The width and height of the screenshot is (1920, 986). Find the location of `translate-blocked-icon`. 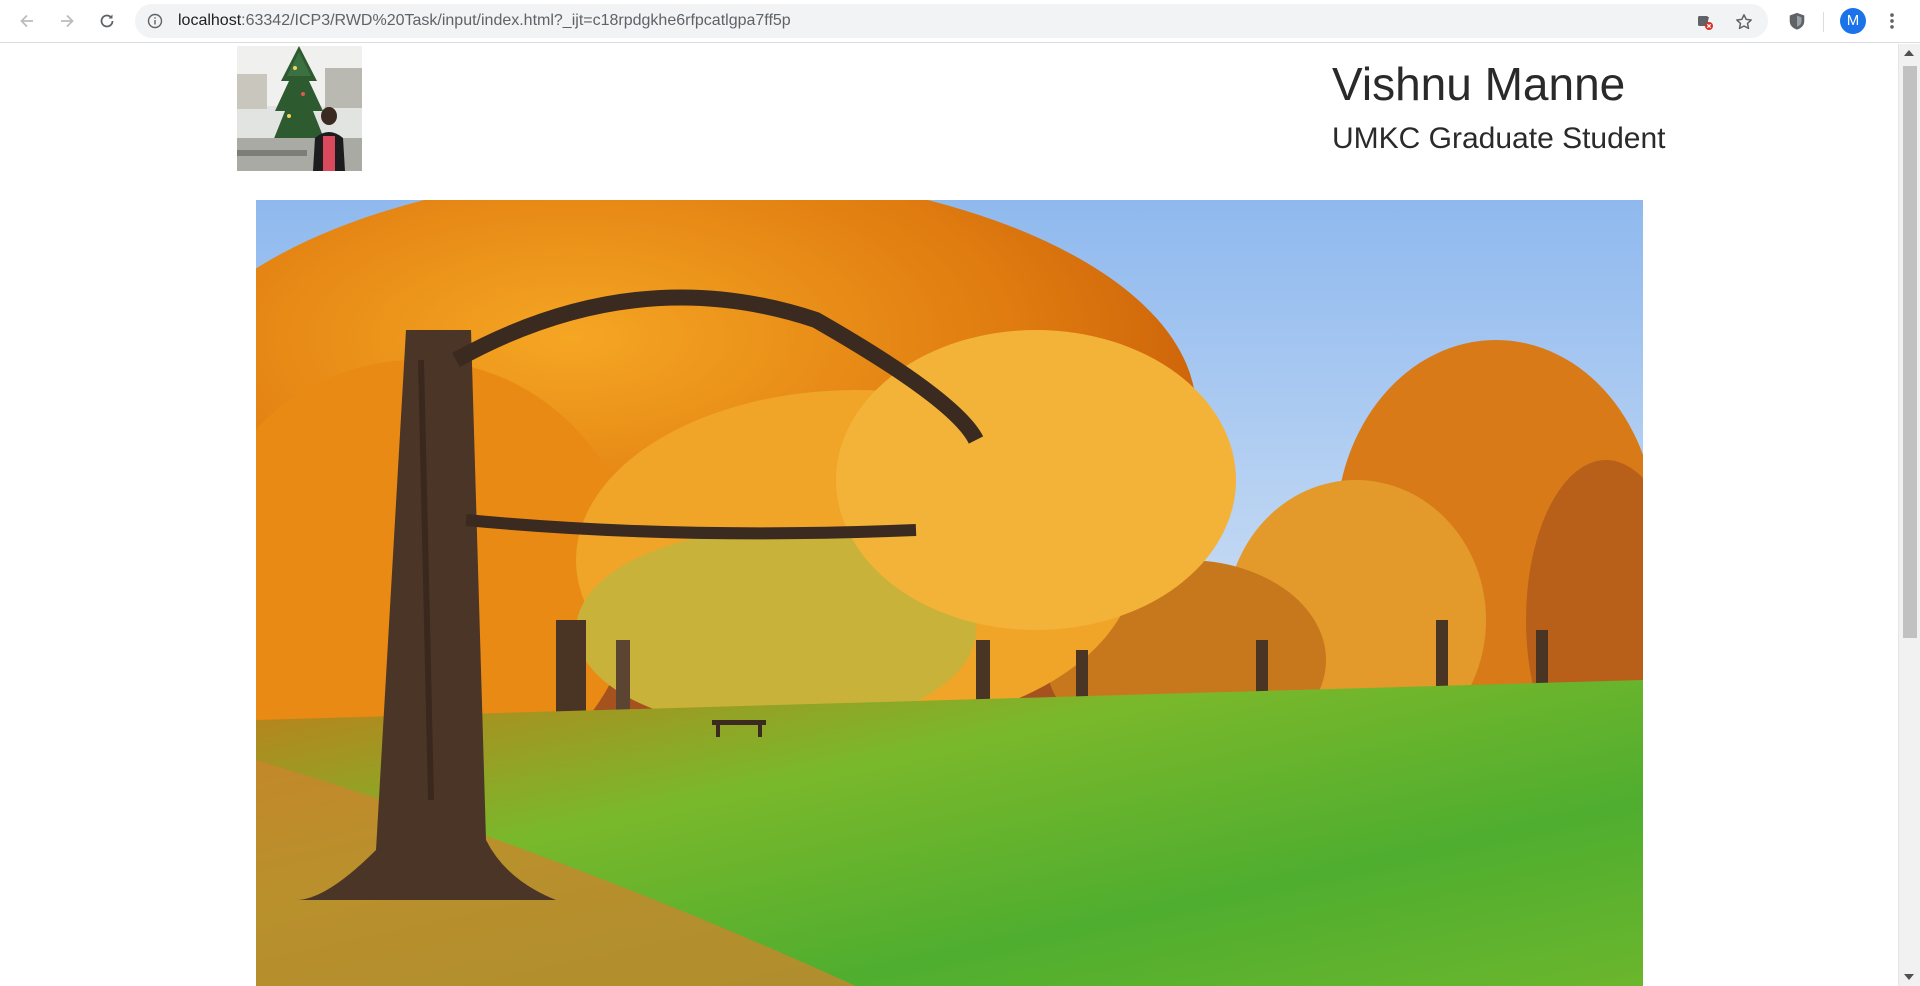

translate-blocked-icon is located at coordinates (1705, 22).